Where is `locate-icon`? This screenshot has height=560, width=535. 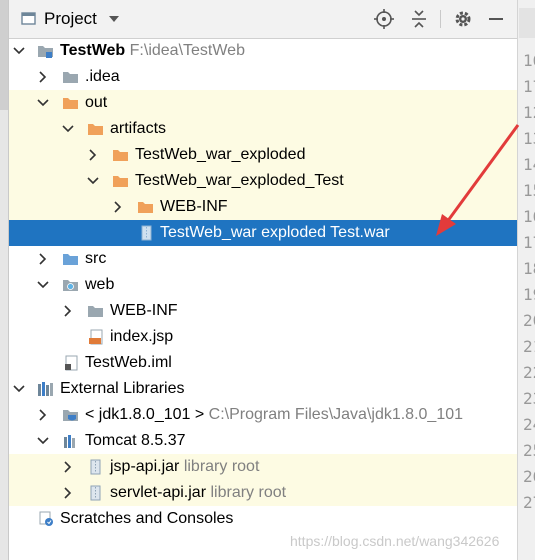
locate-icon is located at coordinates (384, 19).